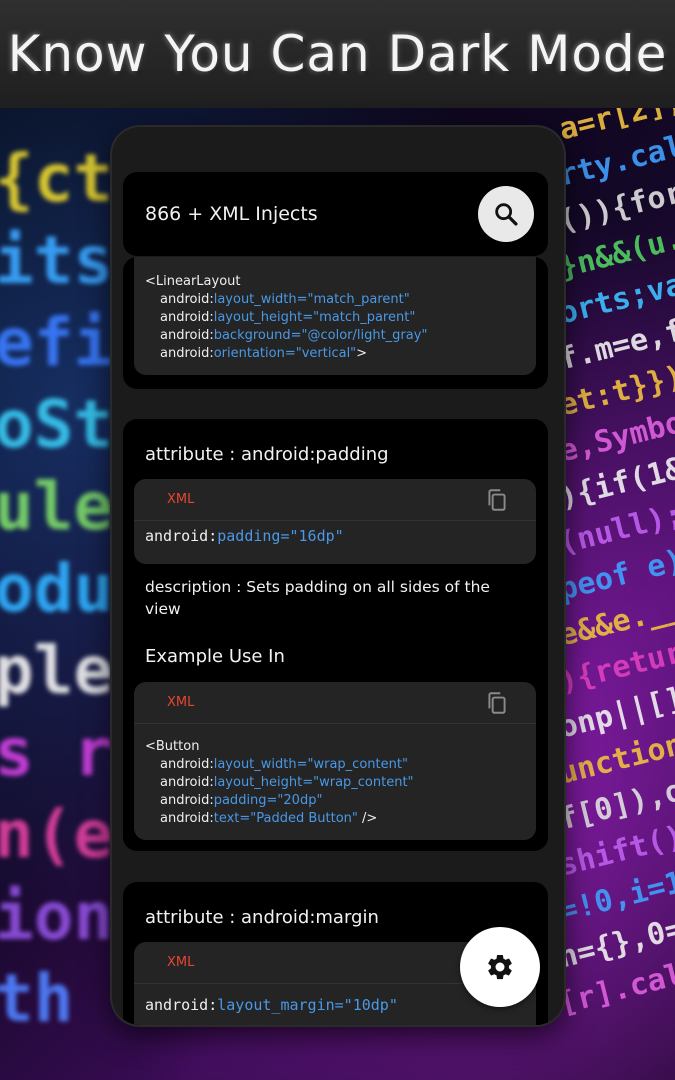  I want to click on code-value: layout_height="match_parent", so click(314, 317).